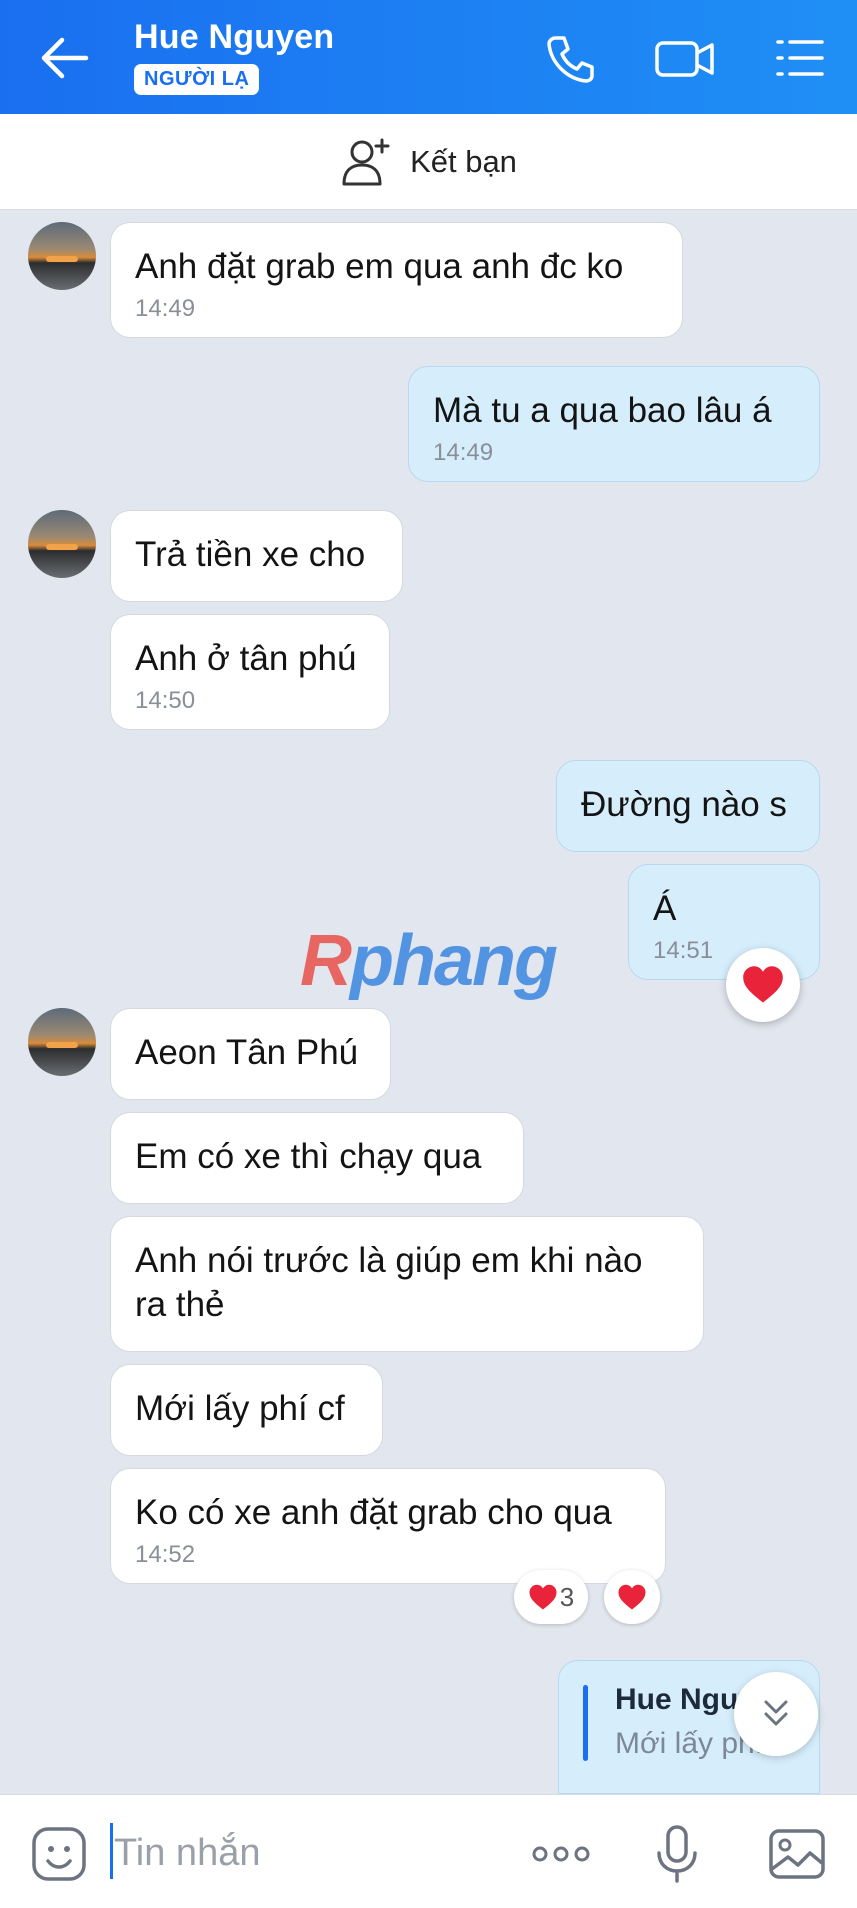  What do you see at coordinates (684, 804) in the screenshot?
I see `message-text: Đường nào s` at bounding box center [684, 804].